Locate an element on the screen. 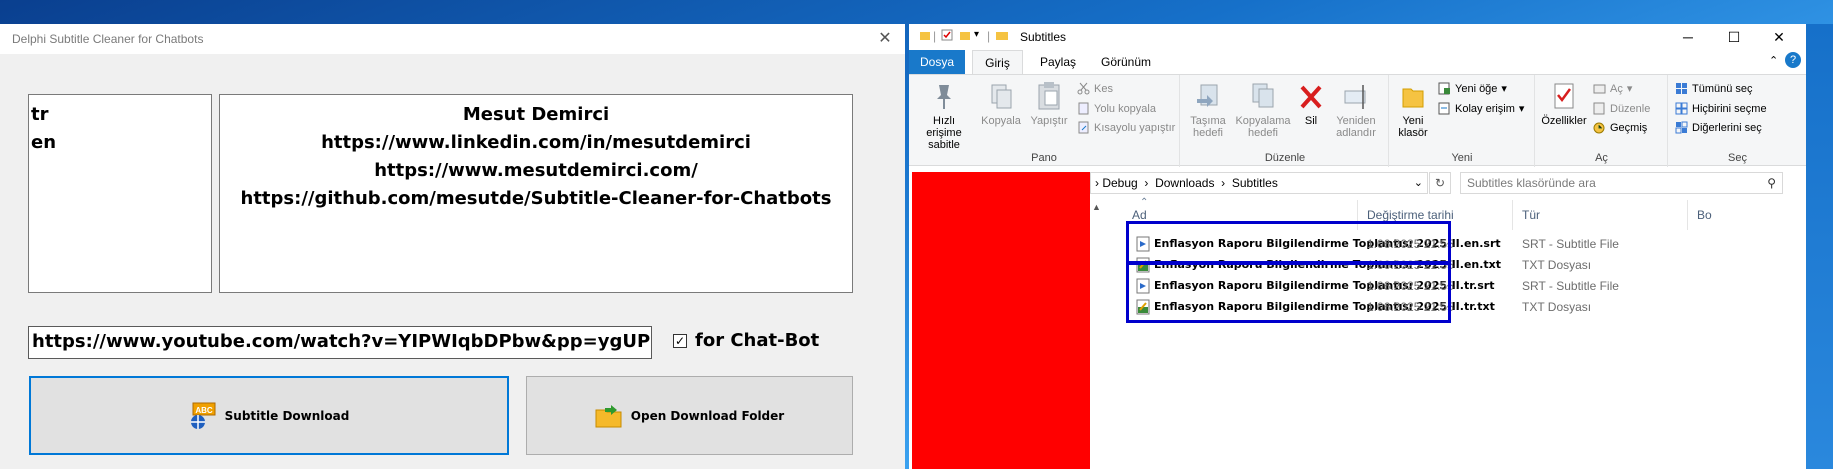  customize-quick-access-icon: ▾ is located at coordinates (976, 34).